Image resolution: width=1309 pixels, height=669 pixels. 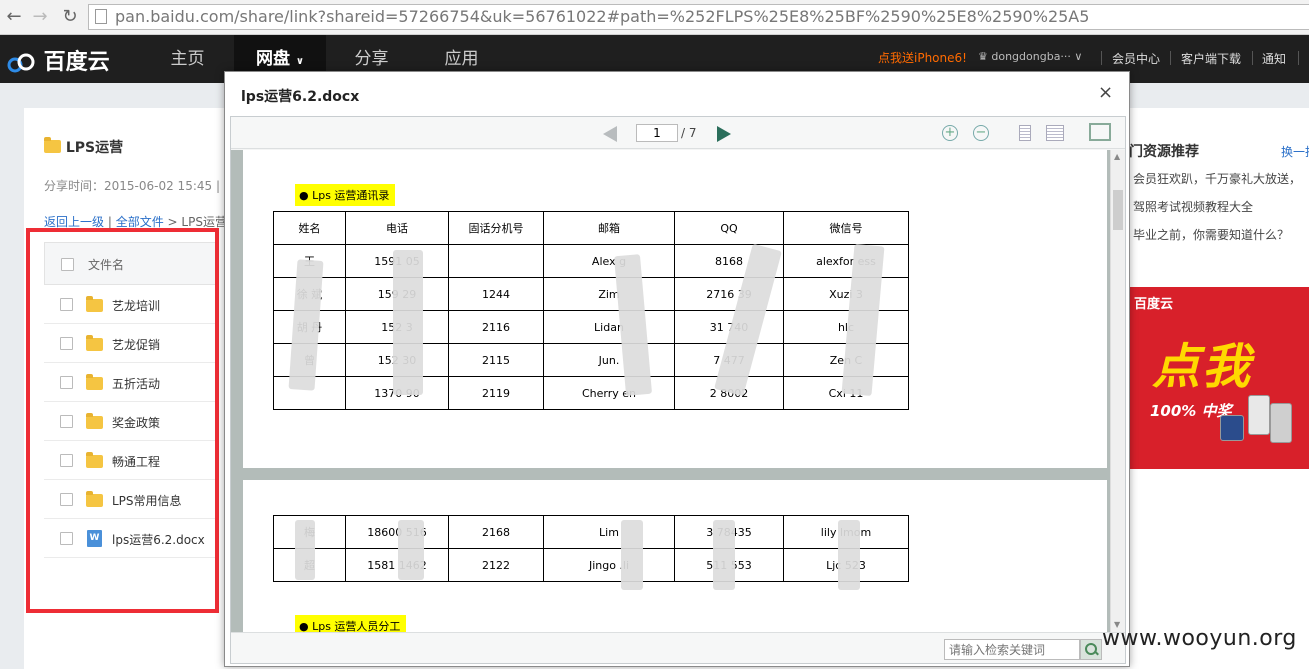 I want to click on column-header: 邮箱, so click(x=609, y=228).